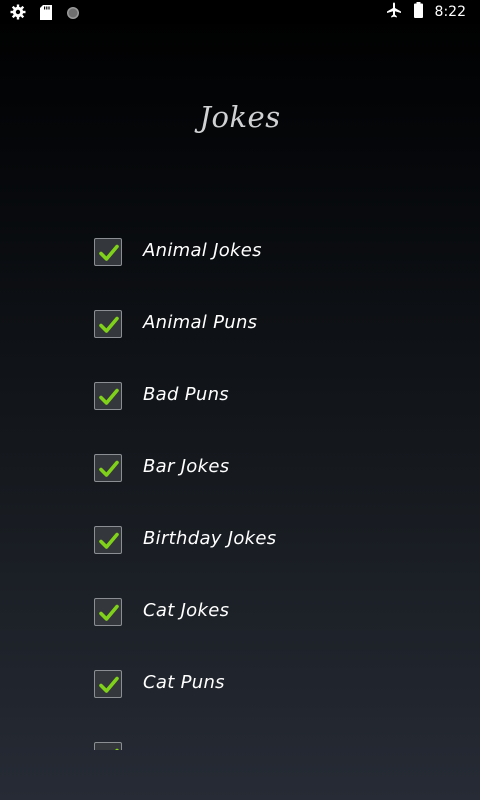  What do you see at coordinates (18, 14) in the screenshot?
I see `settings-icon` at bounding box center [18, 14].